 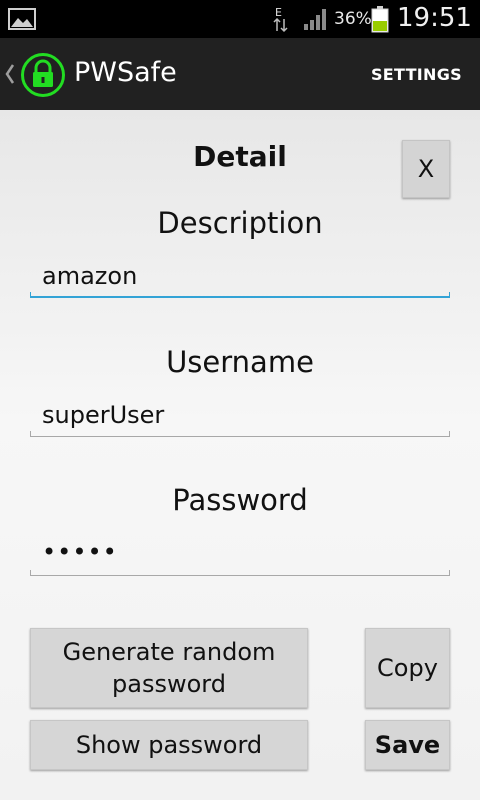 What do you see at coordinates (416, 74) in the screenshot?
I see `settings-button: SETTINGS` at bounding box center [416, 74].